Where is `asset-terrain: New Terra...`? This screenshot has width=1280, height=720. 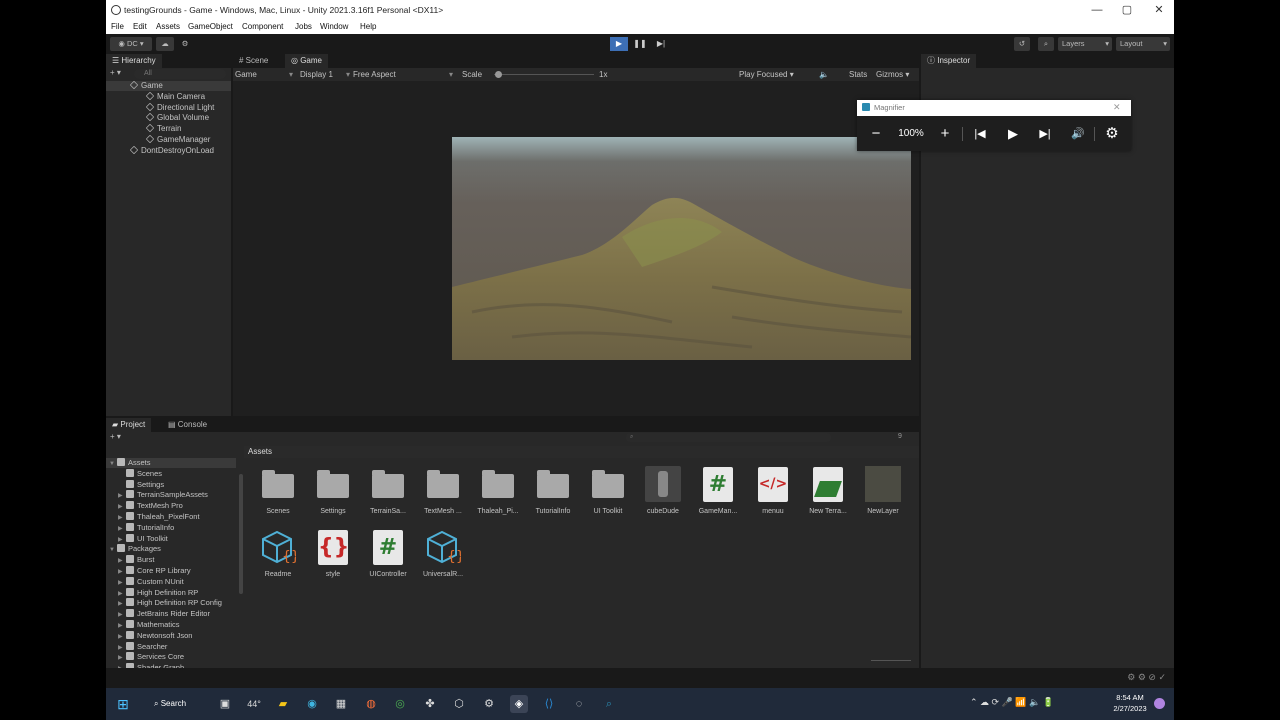
asset-terrain: New Terra... is located at coordinates (828, 490).